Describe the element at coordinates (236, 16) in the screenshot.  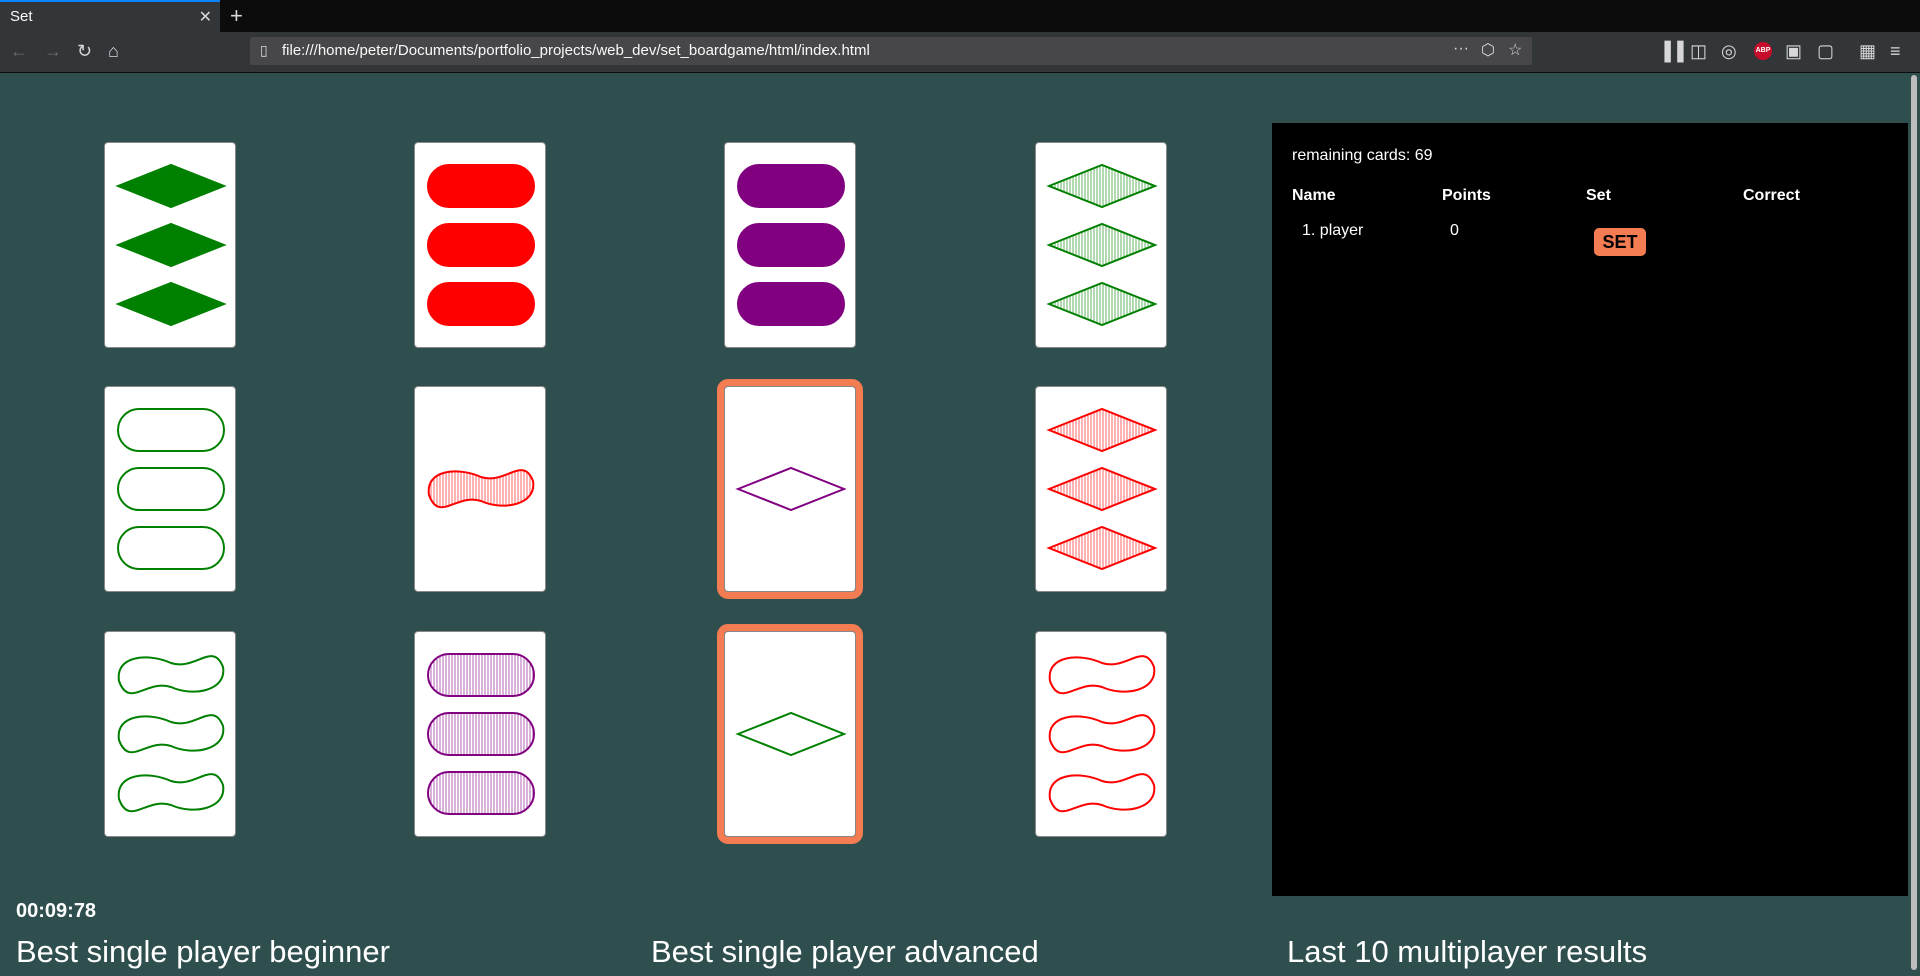
I see `new-tab-icon: +` at that location.